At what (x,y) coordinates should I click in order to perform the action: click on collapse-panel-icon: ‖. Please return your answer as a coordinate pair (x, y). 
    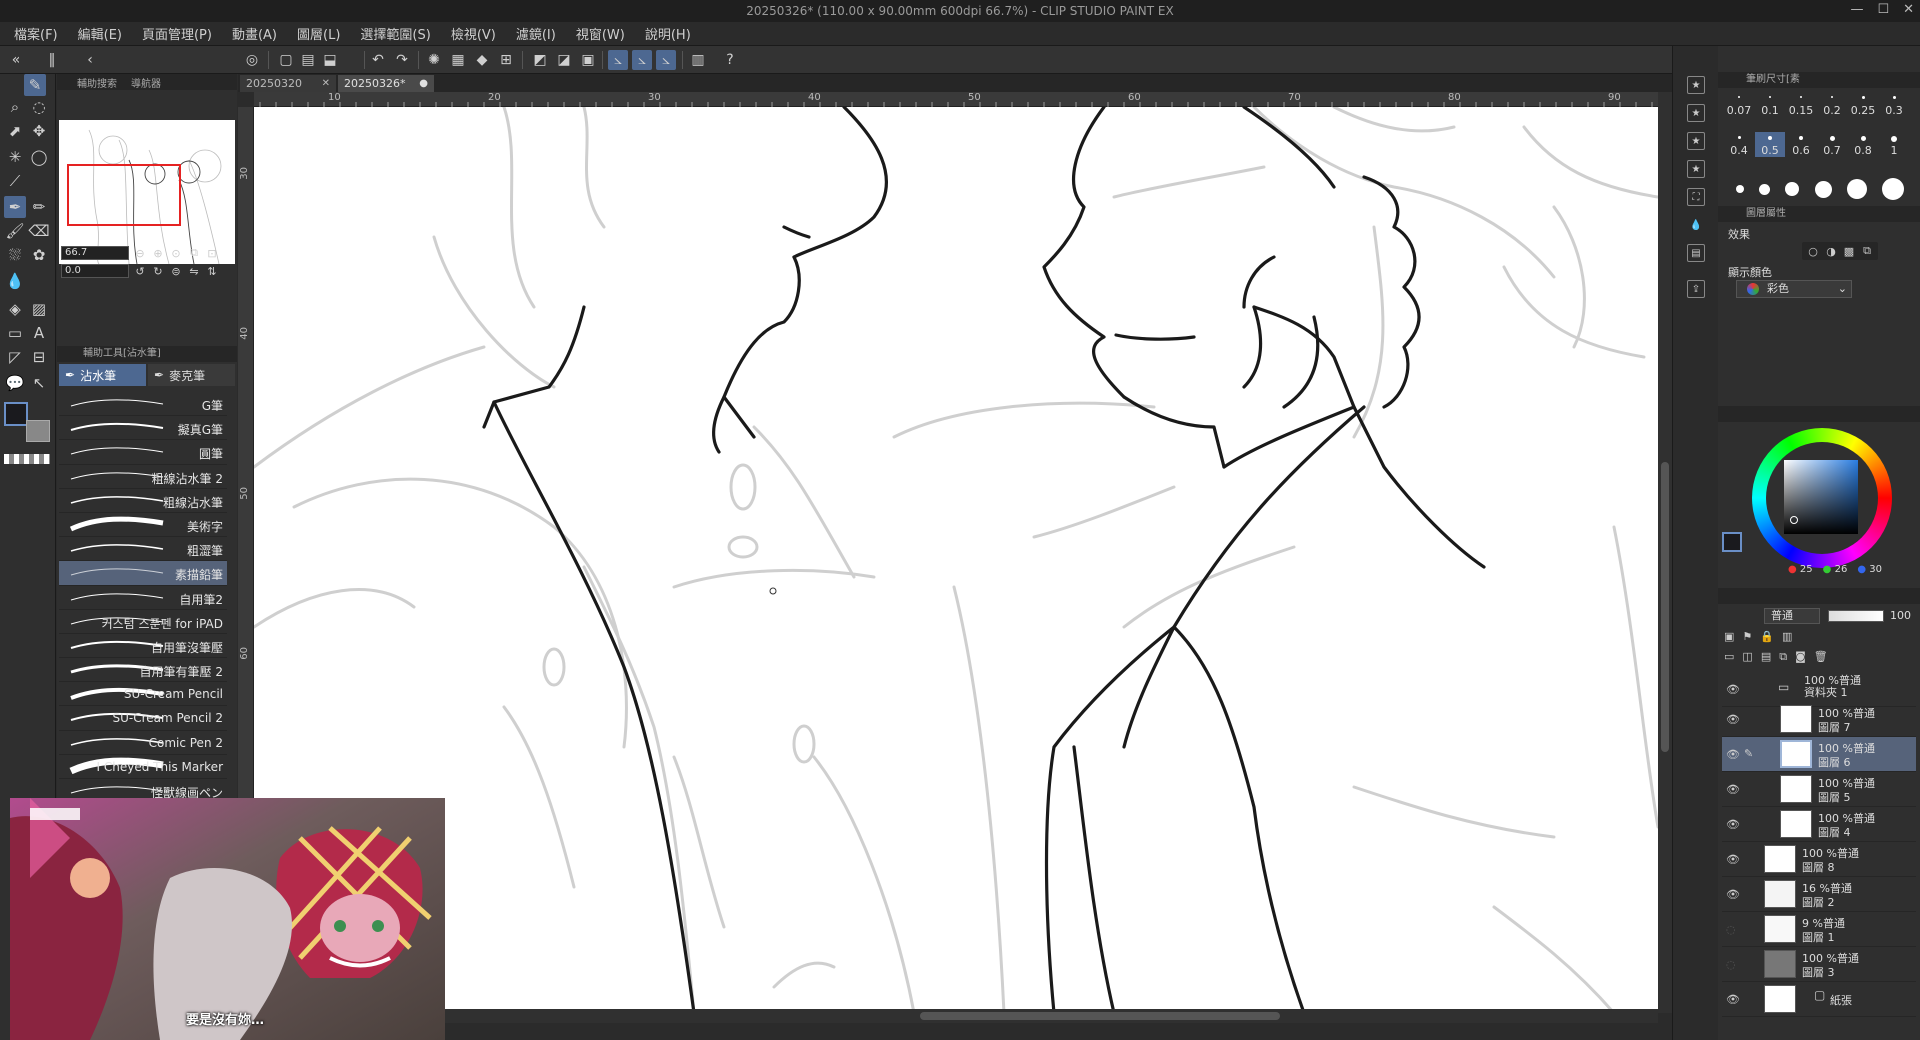
    Looking at the image, I should click on (52, 60).